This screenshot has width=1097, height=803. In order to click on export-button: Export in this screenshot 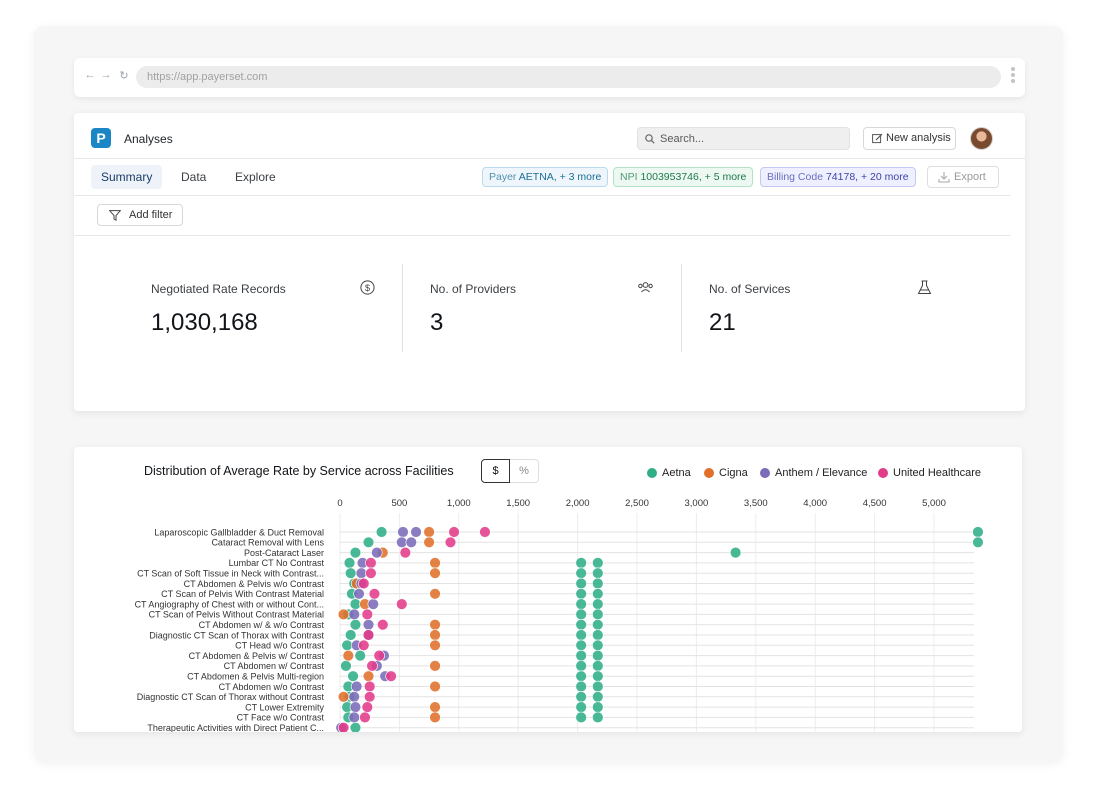, I will do `click(963, 177)`.